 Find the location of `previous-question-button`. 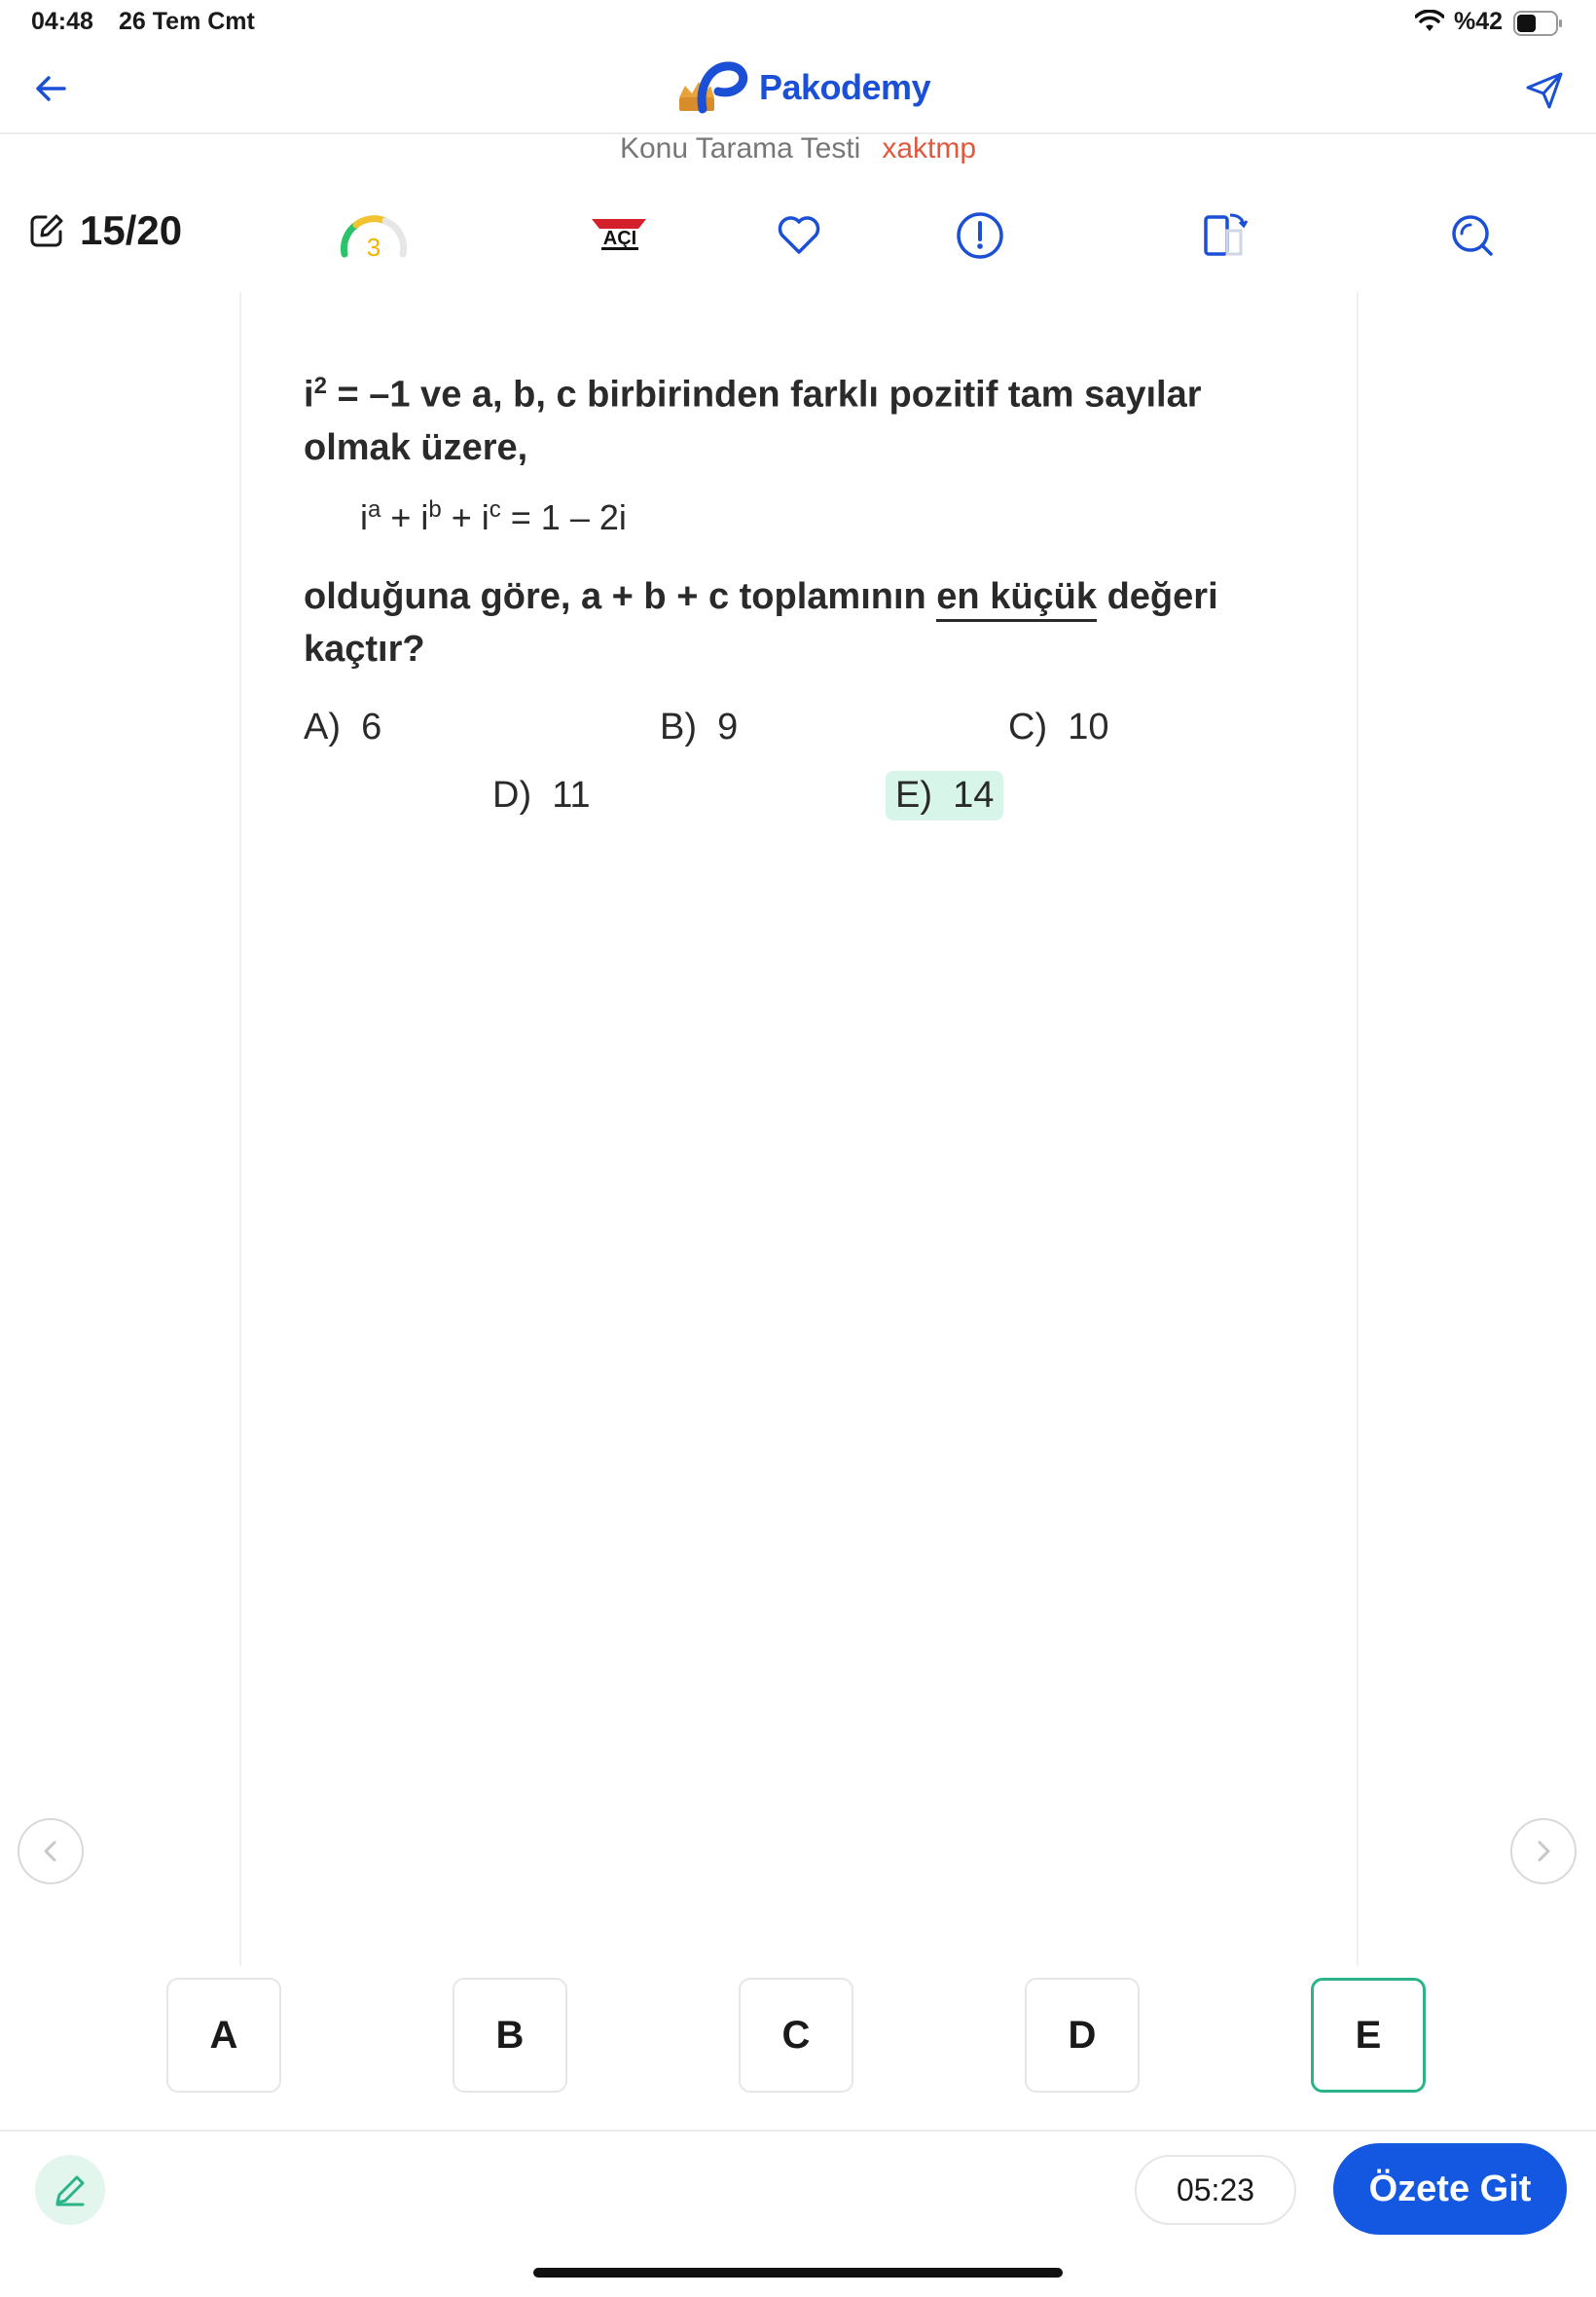

previous-question-button is located at coordinates (51, 1851).